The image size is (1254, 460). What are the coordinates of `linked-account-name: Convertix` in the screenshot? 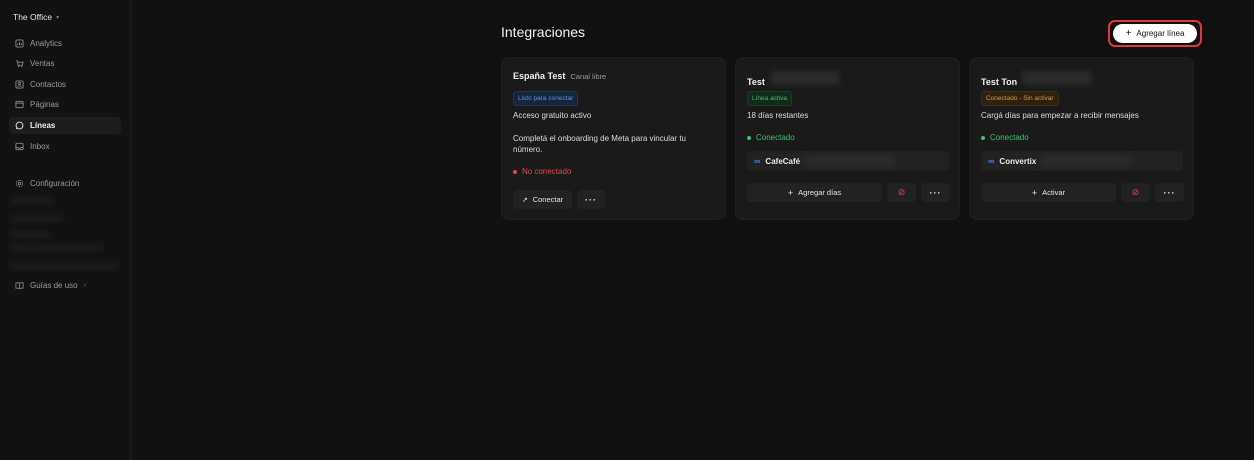 It's located at (1018, 161).